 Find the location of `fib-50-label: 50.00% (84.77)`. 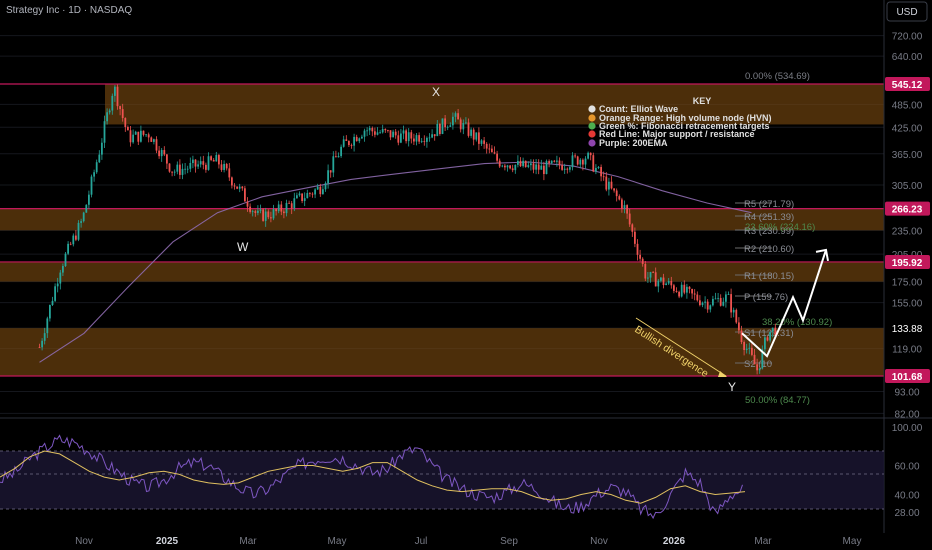

fib-50-label: 50.00% (84.77) is located at coordinates (777, 400).